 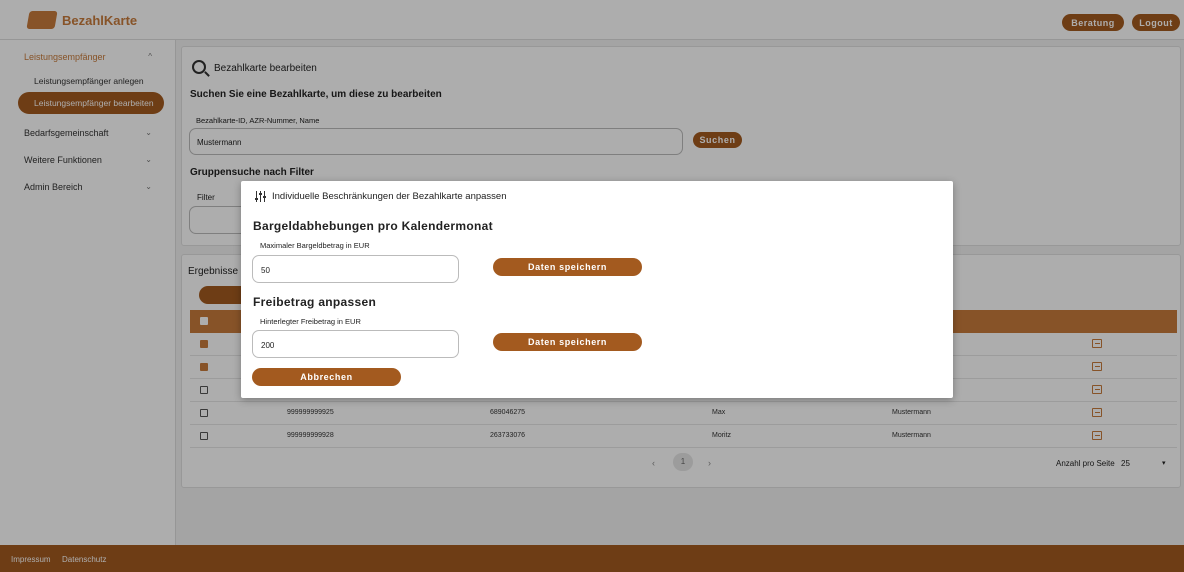 What do you see at coordinates (315, 302) in the screenshot?
I see `freibetrag-heading: Freibetrag anpassen` at bounding box center [315, 302].